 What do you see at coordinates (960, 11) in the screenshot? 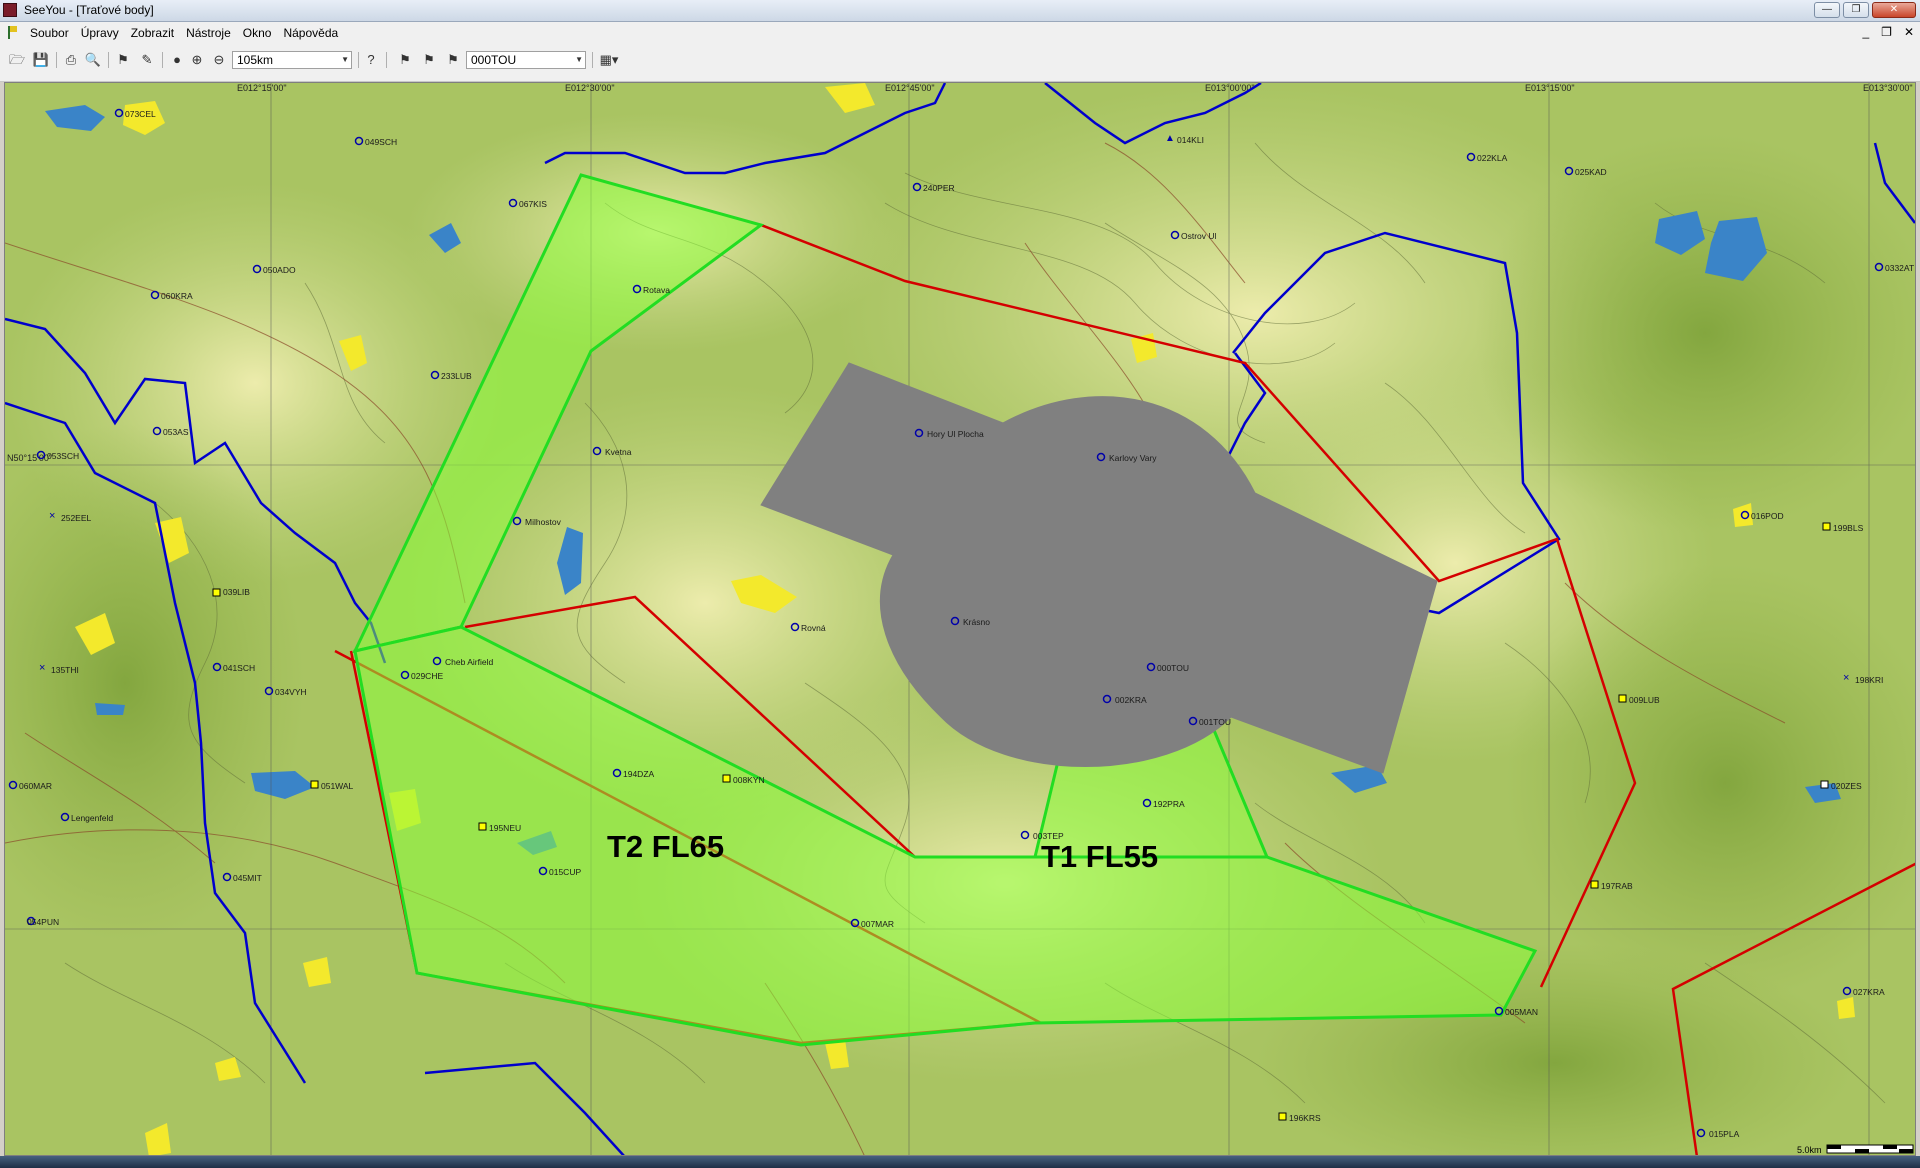
I see `title-bar: SeeYou - [Traťové body] — ❐ ✕` at bounding box center [960, 11].